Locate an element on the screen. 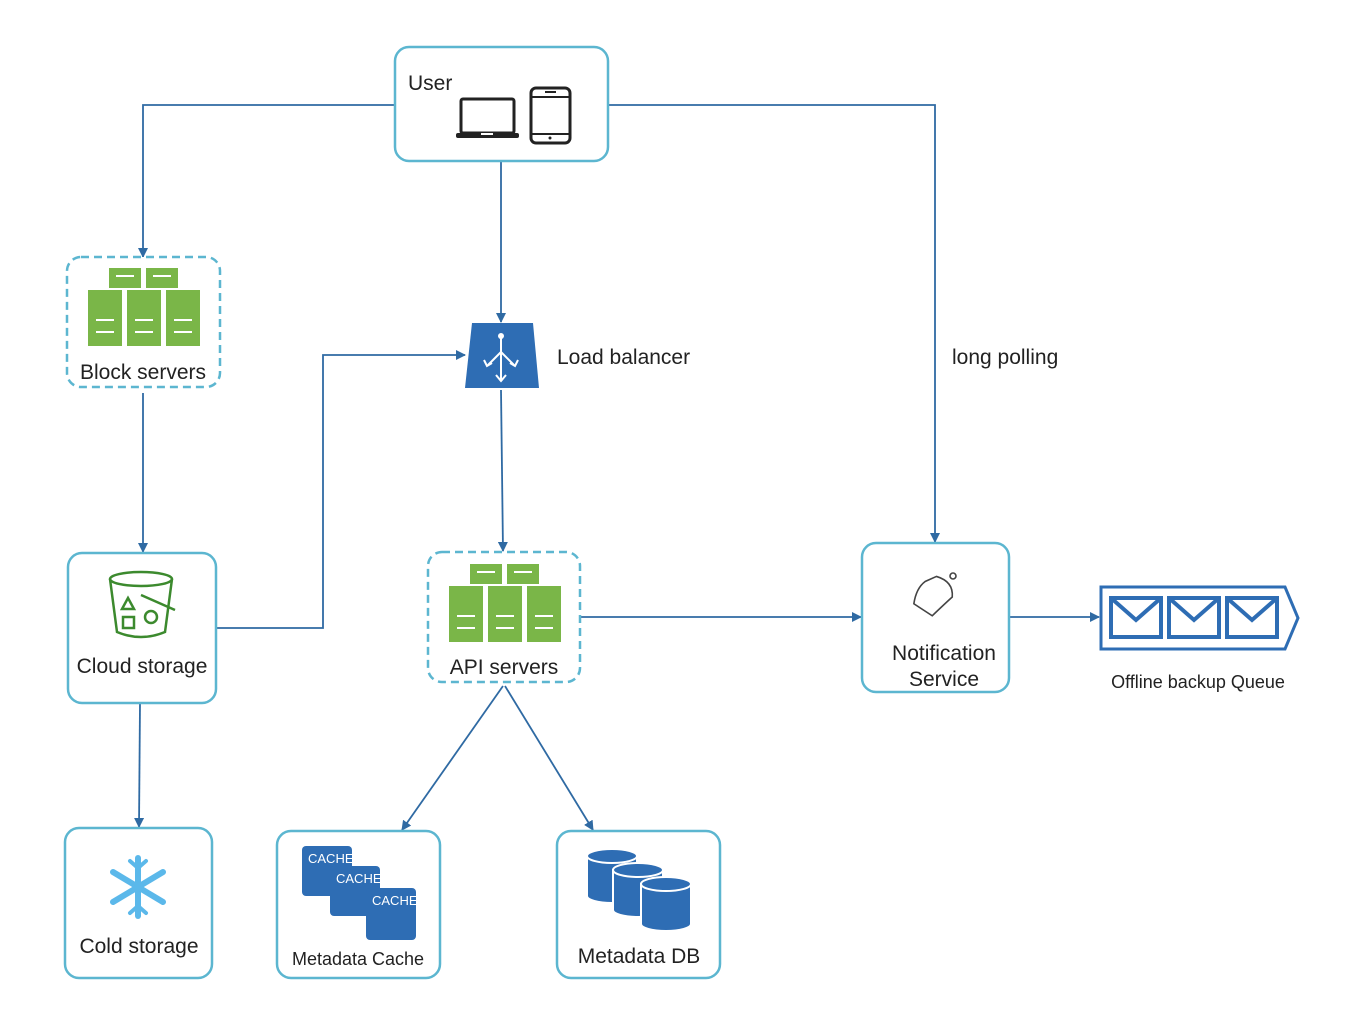 This screenshot has height=1009, width=1355. block-servers-node: Block servers is located at coordinates (143, 322).